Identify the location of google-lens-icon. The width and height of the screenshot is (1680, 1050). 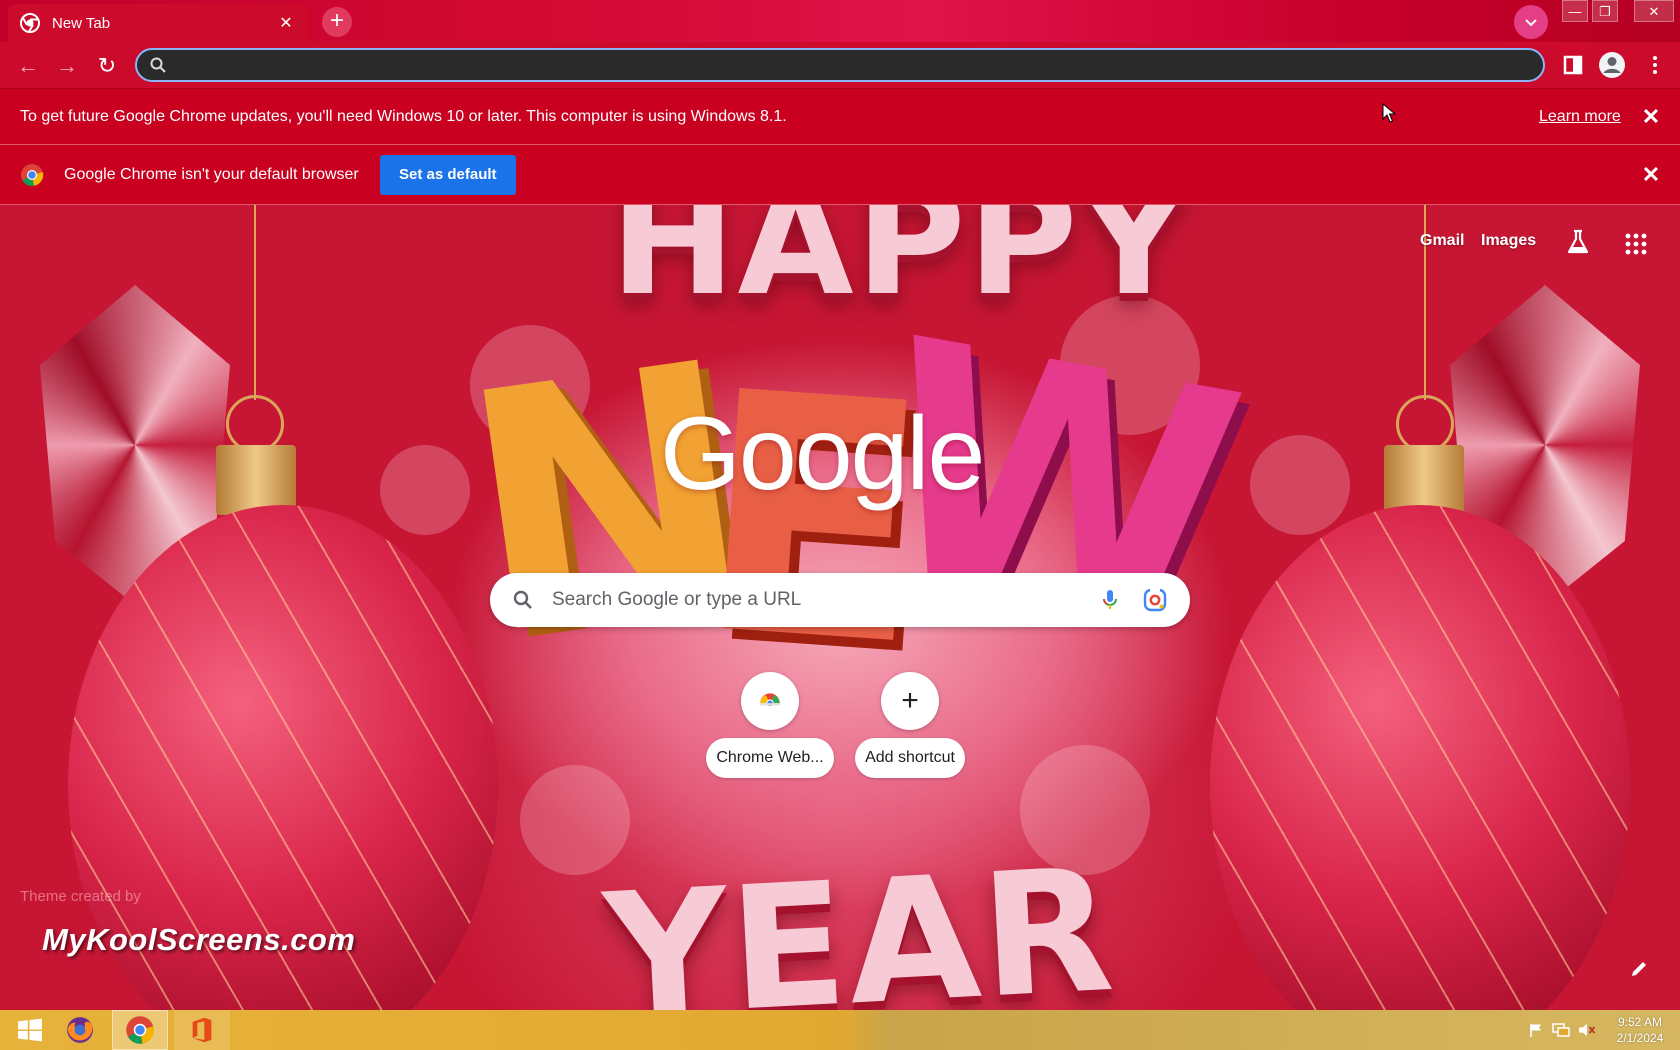
(1155, 600).